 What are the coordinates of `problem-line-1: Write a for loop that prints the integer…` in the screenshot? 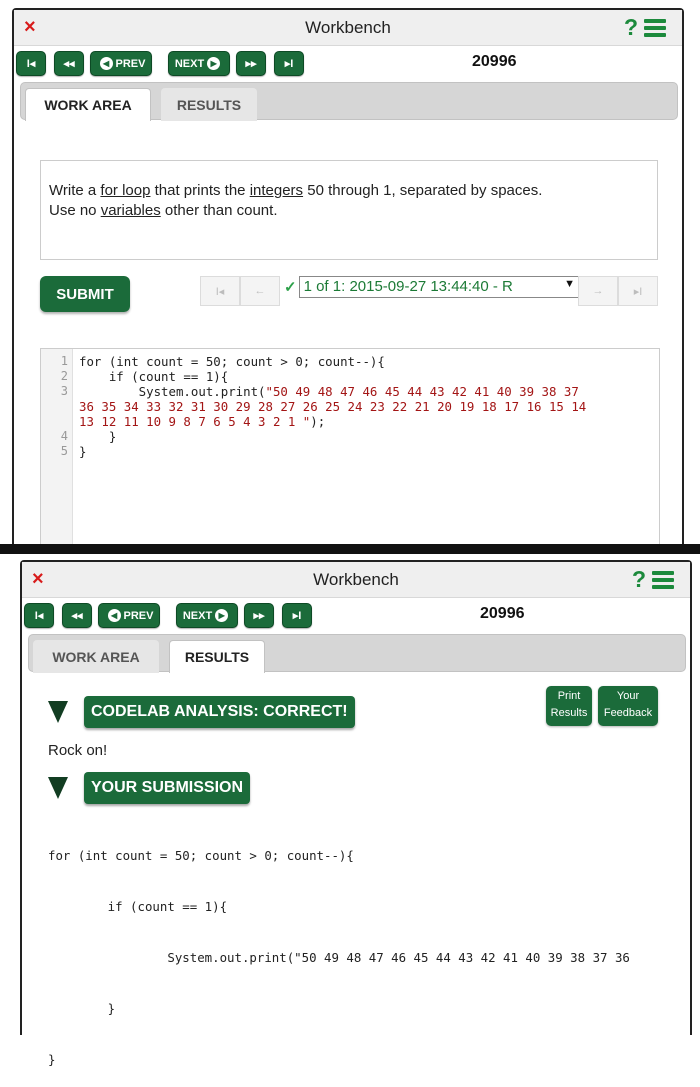 It's located at (349, 191).